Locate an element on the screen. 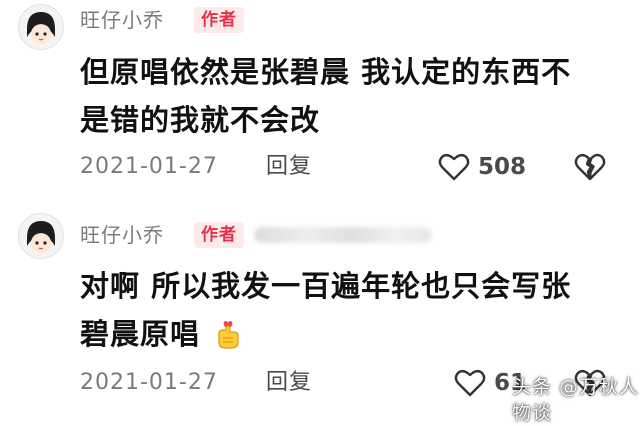 This screenshot has width=640, height=426. comment-text-line: 是错的我就不会改 is located at coordinates (200, 120).